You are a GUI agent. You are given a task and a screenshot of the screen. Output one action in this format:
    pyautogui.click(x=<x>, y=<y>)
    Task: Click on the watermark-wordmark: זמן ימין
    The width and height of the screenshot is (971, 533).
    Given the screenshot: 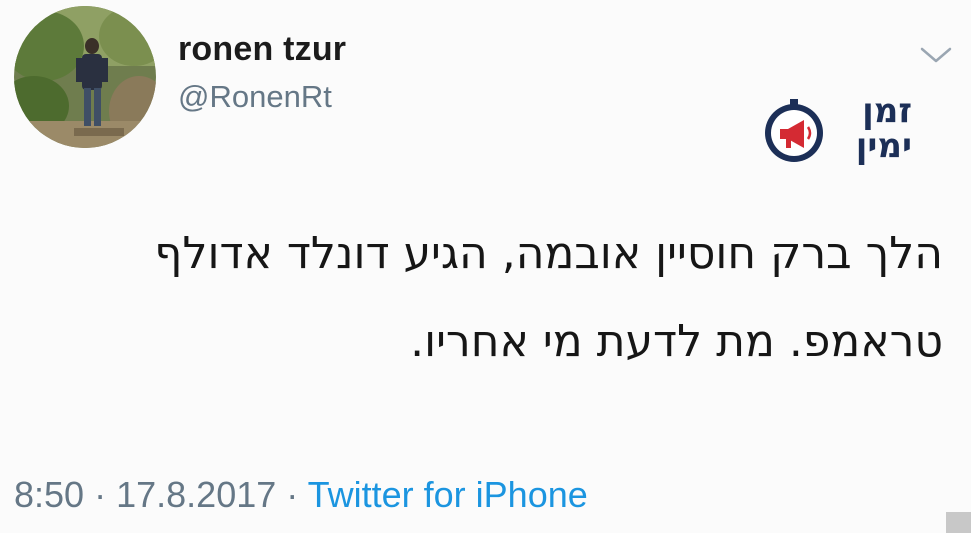 What is the action you would take?
    pyautogui.click(x=872, y=129)
    